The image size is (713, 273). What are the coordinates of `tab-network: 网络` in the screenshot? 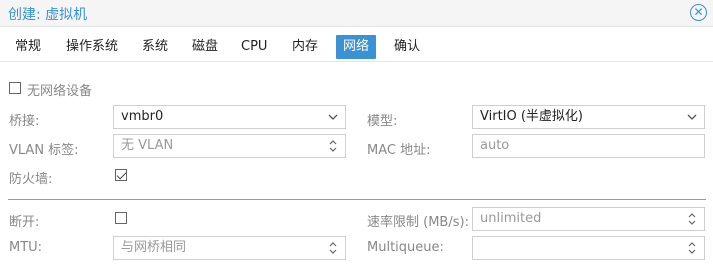 It's located at (356, 47).